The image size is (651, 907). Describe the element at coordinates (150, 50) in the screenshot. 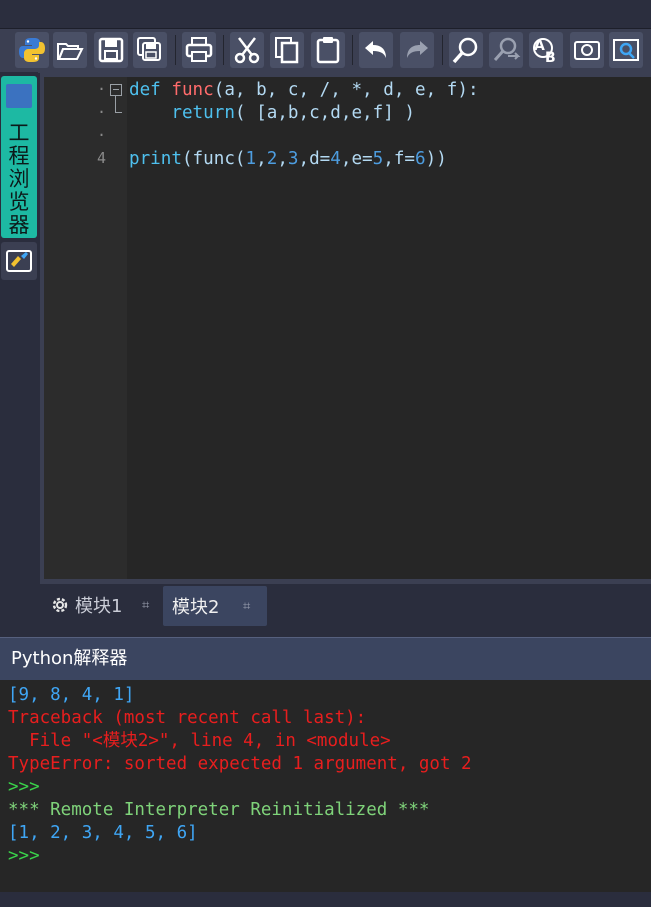

I see `save-all-icon` at that location.